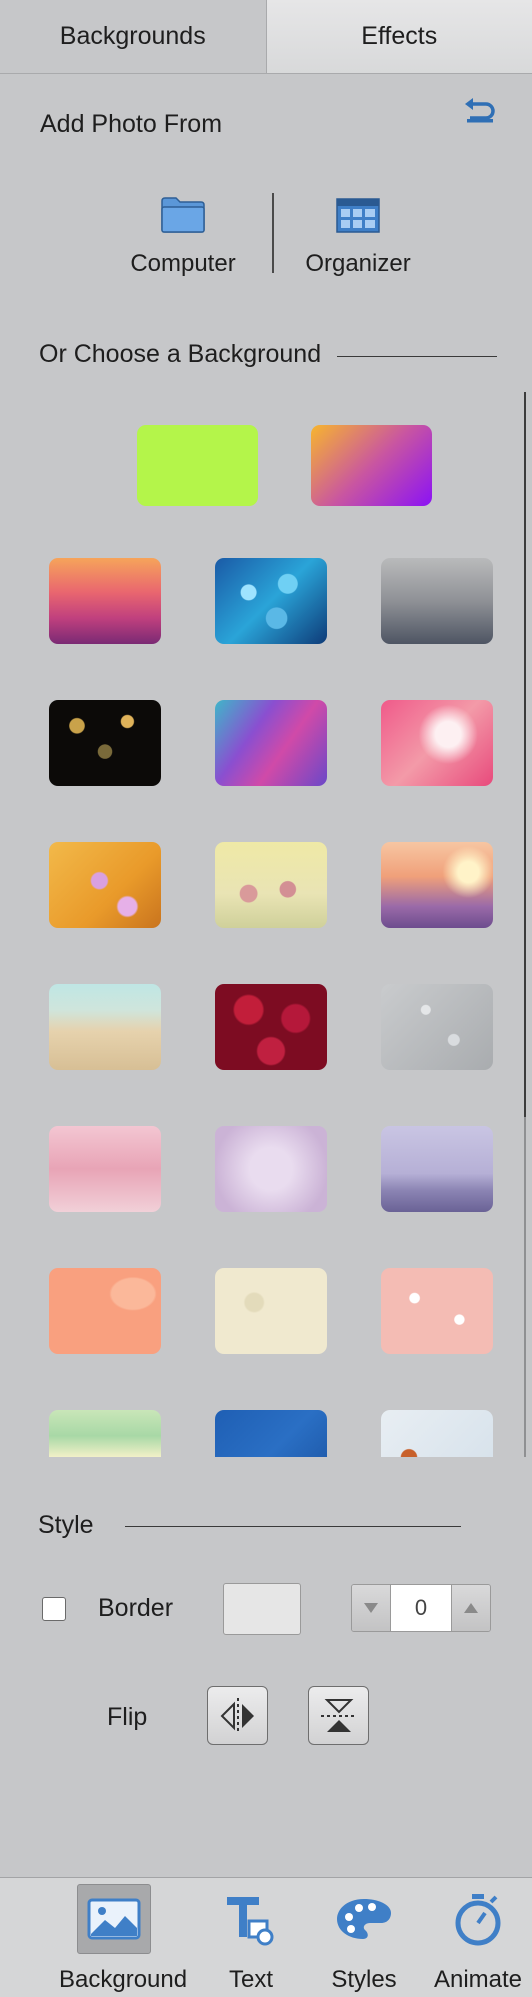 The height and width of the screenshot is (1997, 532). I want to click on palette-icon, so click(364, 1919).